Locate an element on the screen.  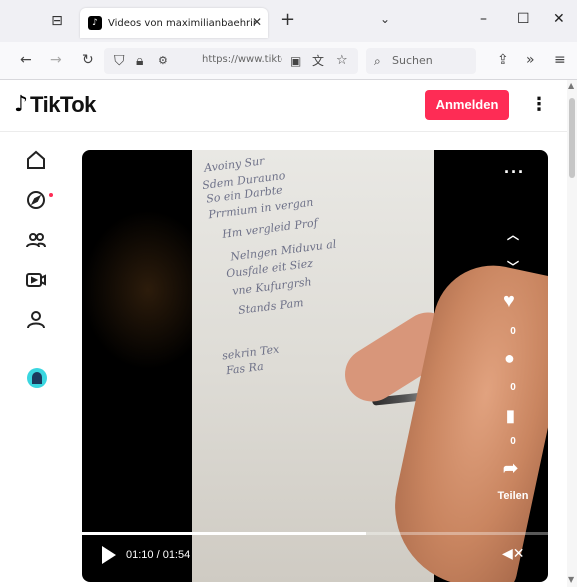
url-text: https://www.tiktok is located at coordinates (242, 59).